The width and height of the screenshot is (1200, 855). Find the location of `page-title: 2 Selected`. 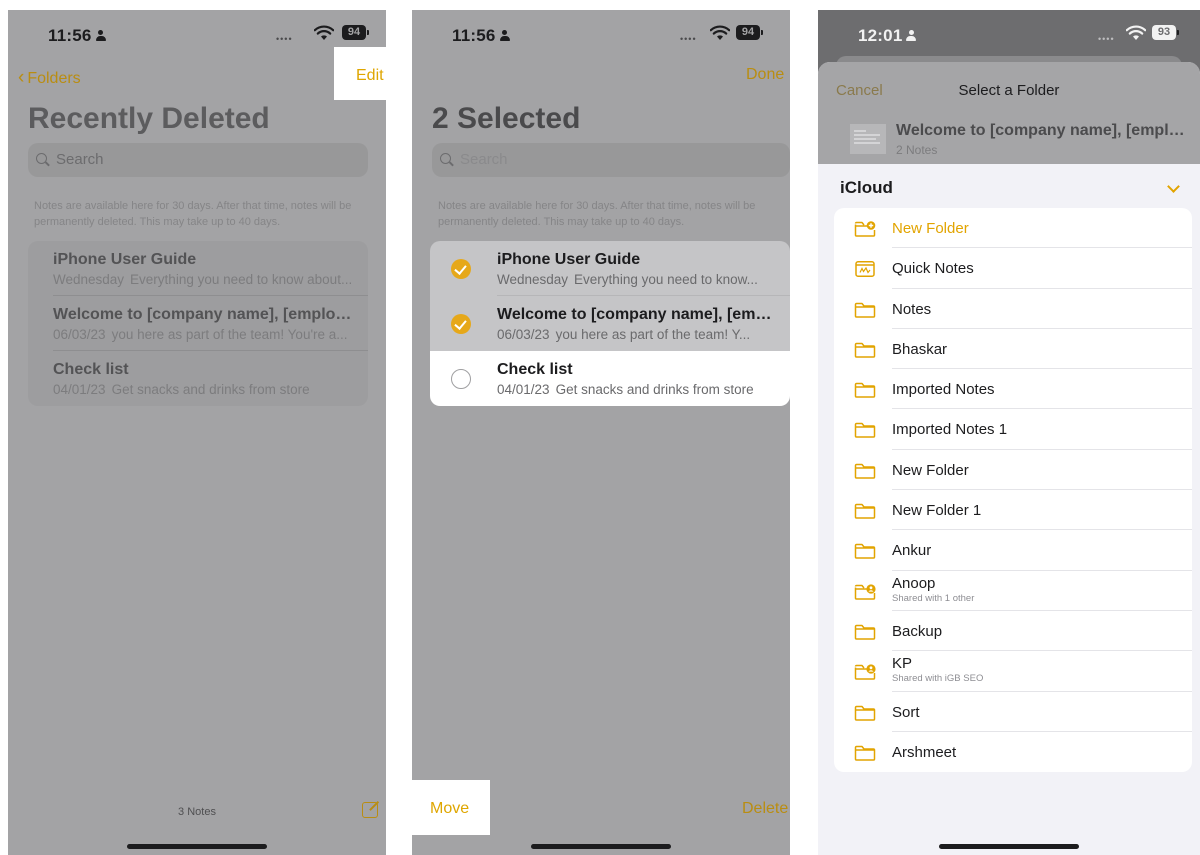

page-title: 2 Selected is located at coordinates (506, 118).